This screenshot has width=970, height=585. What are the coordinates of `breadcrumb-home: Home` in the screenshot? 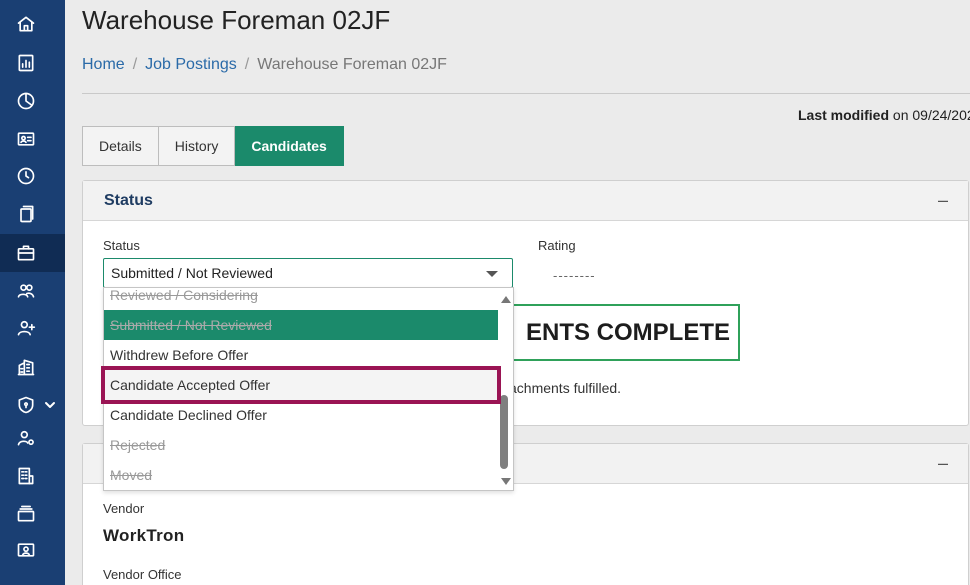 It's located at (103, 65).